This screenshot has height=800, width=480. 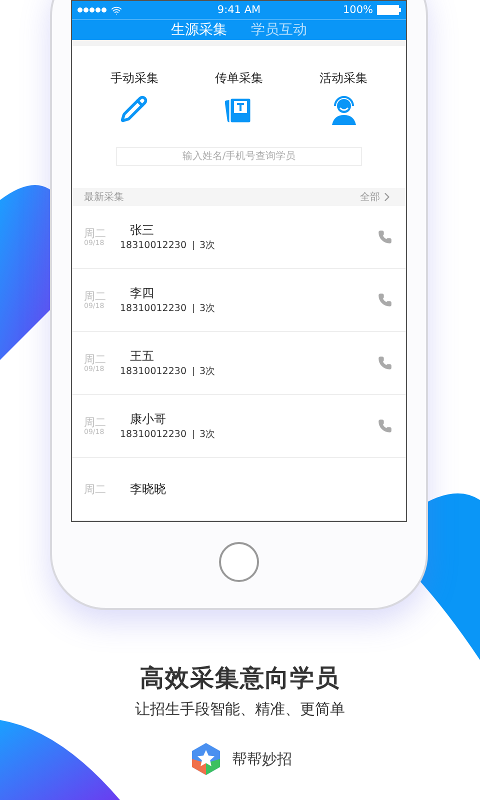 What do you see at coordinates (344, 78) in the screenshot?
I see `action-label: 活动采集` at bounding box center [344, 78].